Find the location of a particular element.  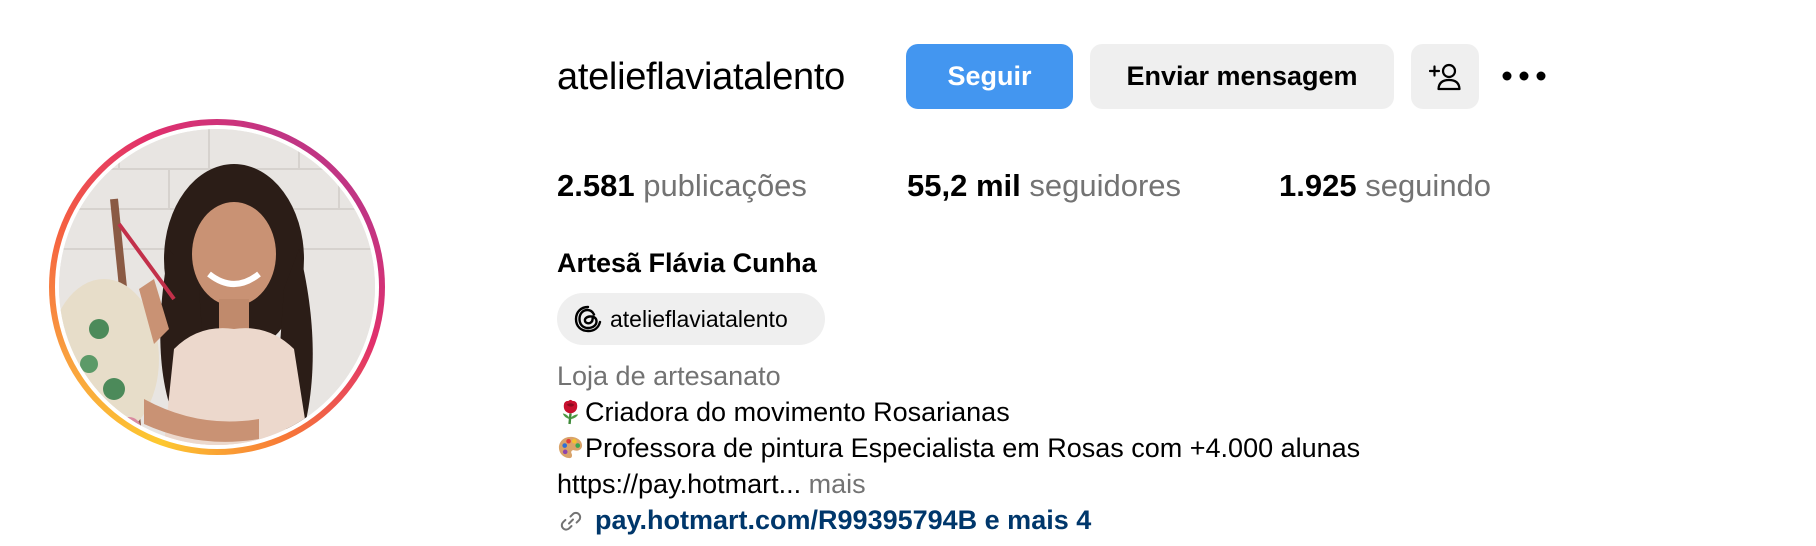

add-person-icon is located at coordinates (1445, 77).